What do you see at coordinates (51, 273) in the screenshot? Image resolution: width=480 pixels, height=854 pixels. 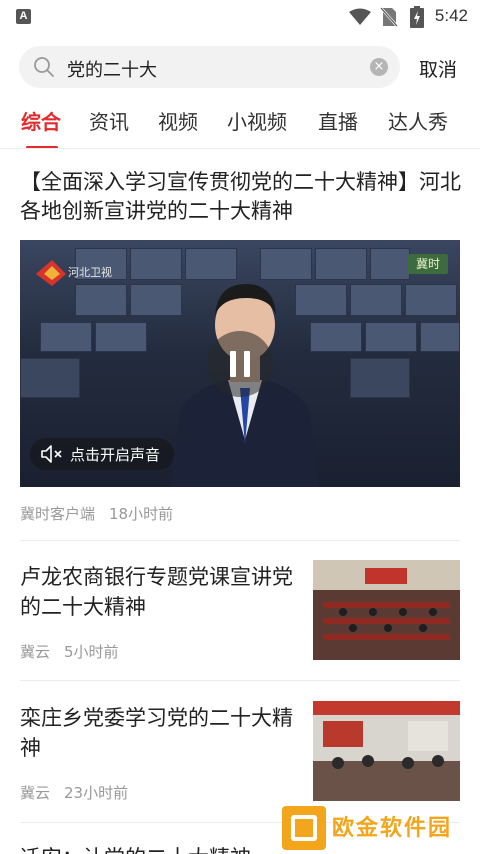 I see `tv-channel-logo` at bounding box center [51, 273].